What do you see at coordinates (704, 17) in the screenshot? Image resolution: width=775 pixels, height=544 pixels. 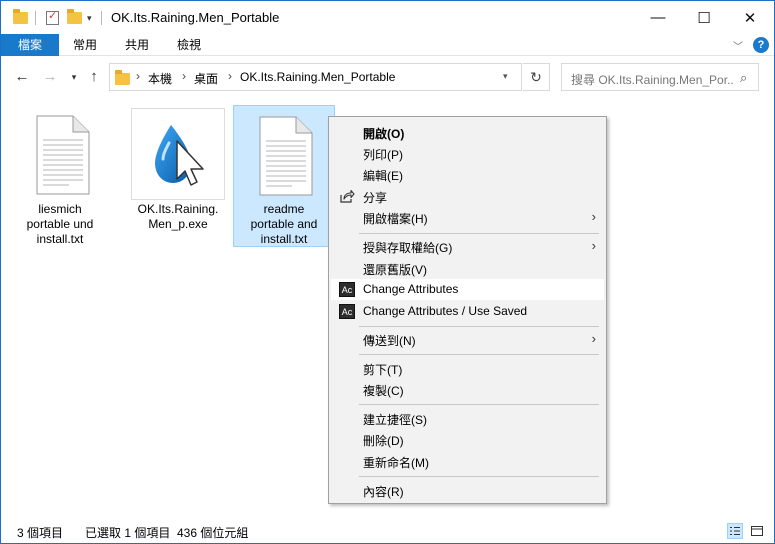 I see `maximize-icon: ☐` at bounding box center [704, 17].